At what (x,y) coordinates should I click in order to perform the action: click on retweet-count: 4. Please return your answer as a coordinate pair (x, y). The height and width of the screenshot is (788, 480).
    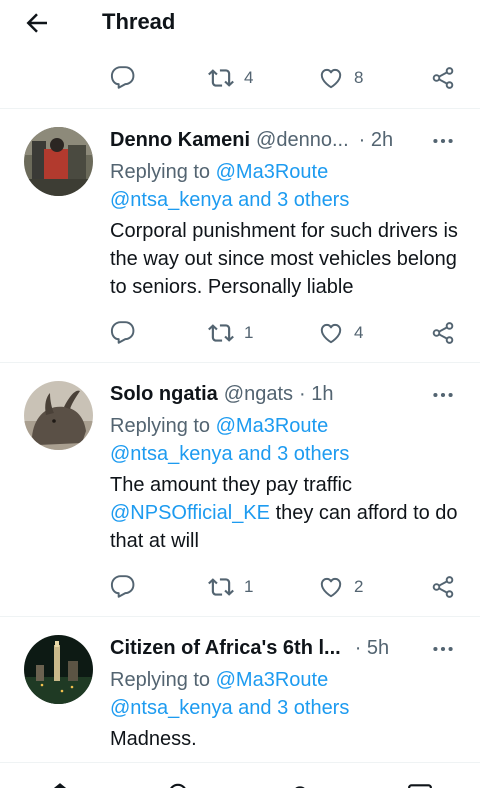
    Looking at the image, I should click on (249, 77).